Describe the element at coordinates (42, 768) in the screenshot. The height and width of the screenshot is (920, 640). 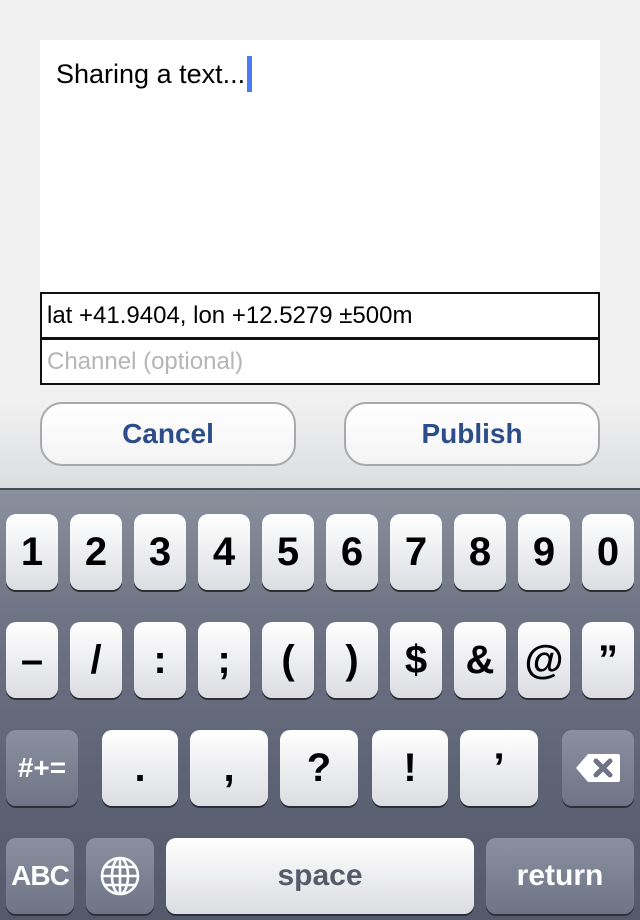
I see `key-more-symbols: #+=` at that location.